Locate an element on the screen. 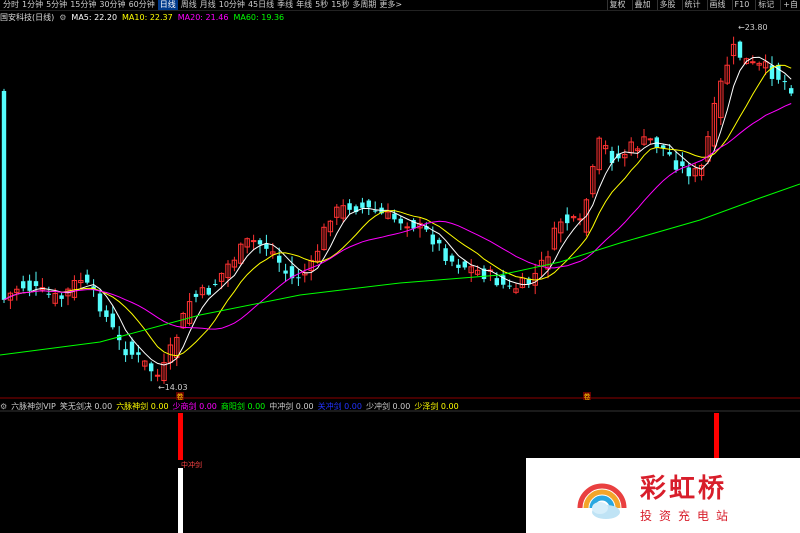 This screenshot has width=800, height=533. indicator-item: 少泽剑 0.00 is located at coordinates (436, 406).